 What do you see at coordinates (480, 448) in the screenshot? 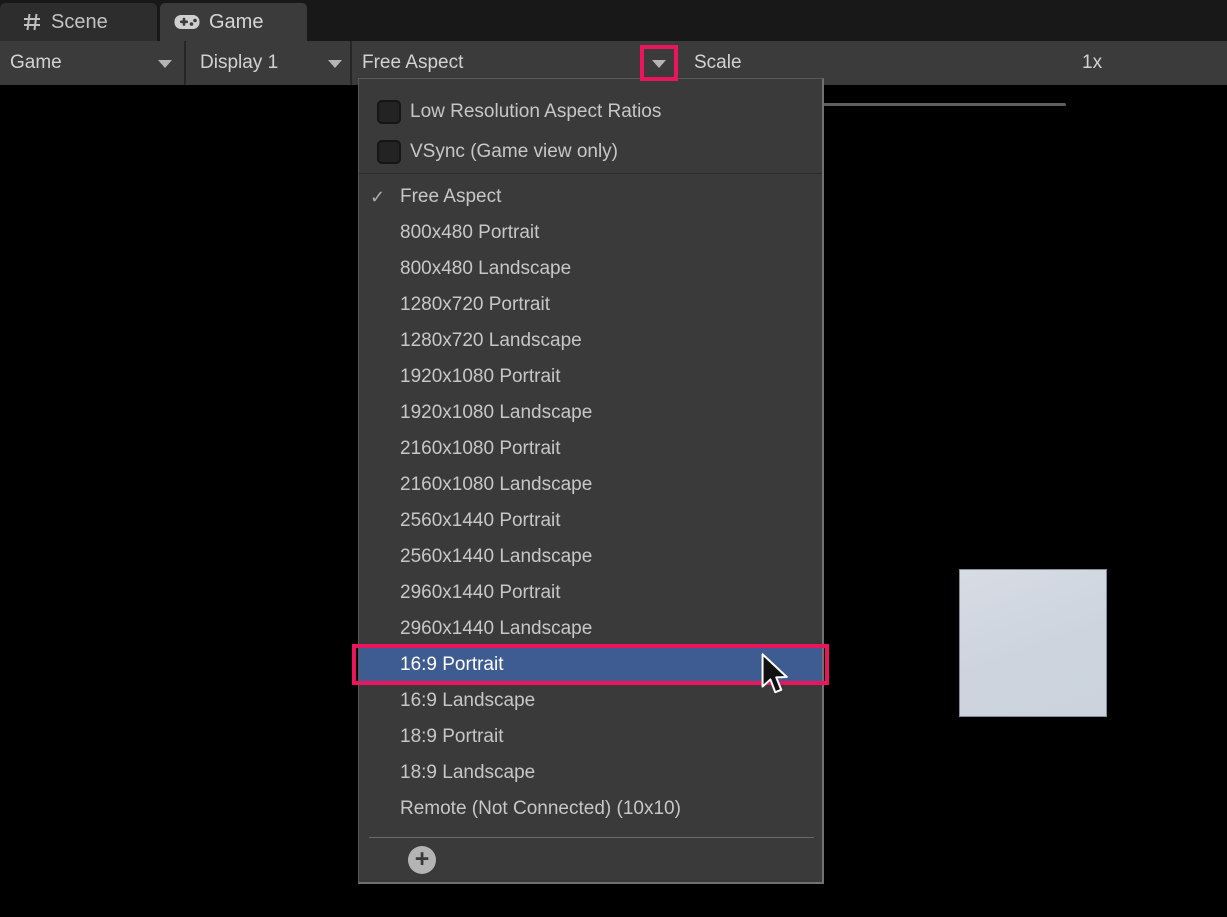
I see `menu-item-label: 2160x1080 Portrait` at bounding box center [480, 448].